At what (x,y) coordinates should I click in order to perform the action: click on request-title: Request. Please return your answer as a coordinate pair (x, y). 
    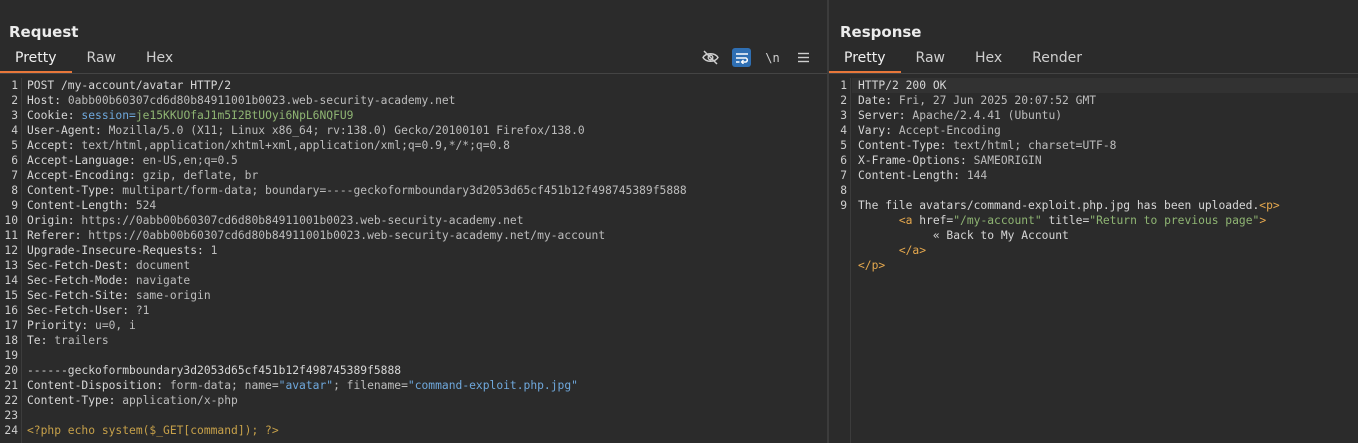
    Looking at the image, I should click on (44, 32).